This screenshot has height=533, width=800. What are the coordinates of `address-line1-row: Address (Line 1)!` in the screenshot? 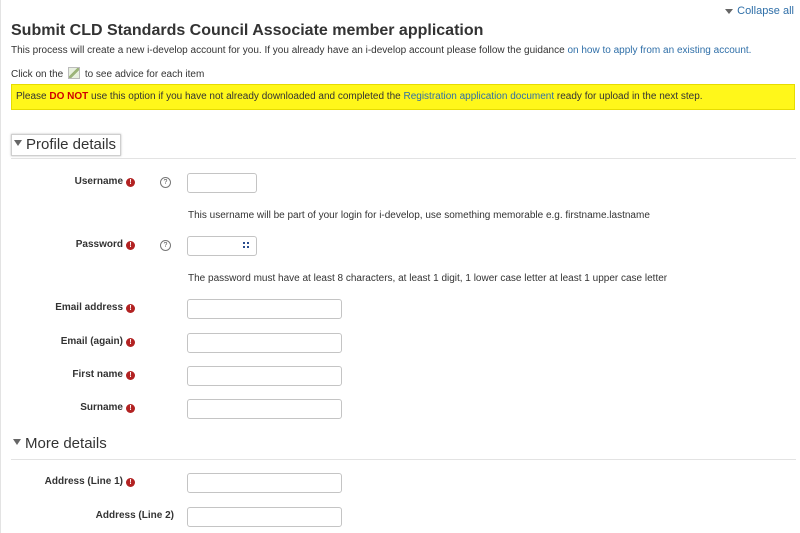 It's located at (400, 483).